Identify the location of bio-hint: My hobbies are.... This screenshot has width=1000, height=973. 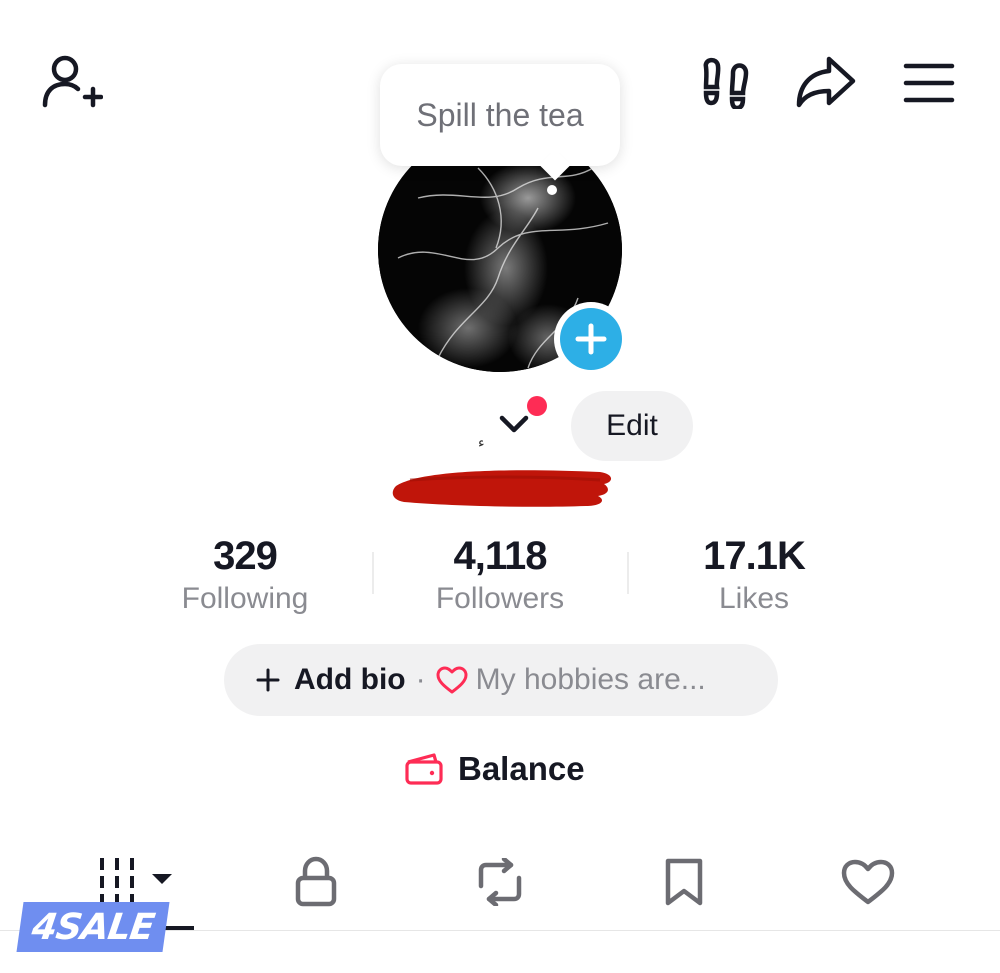
(590, 679).